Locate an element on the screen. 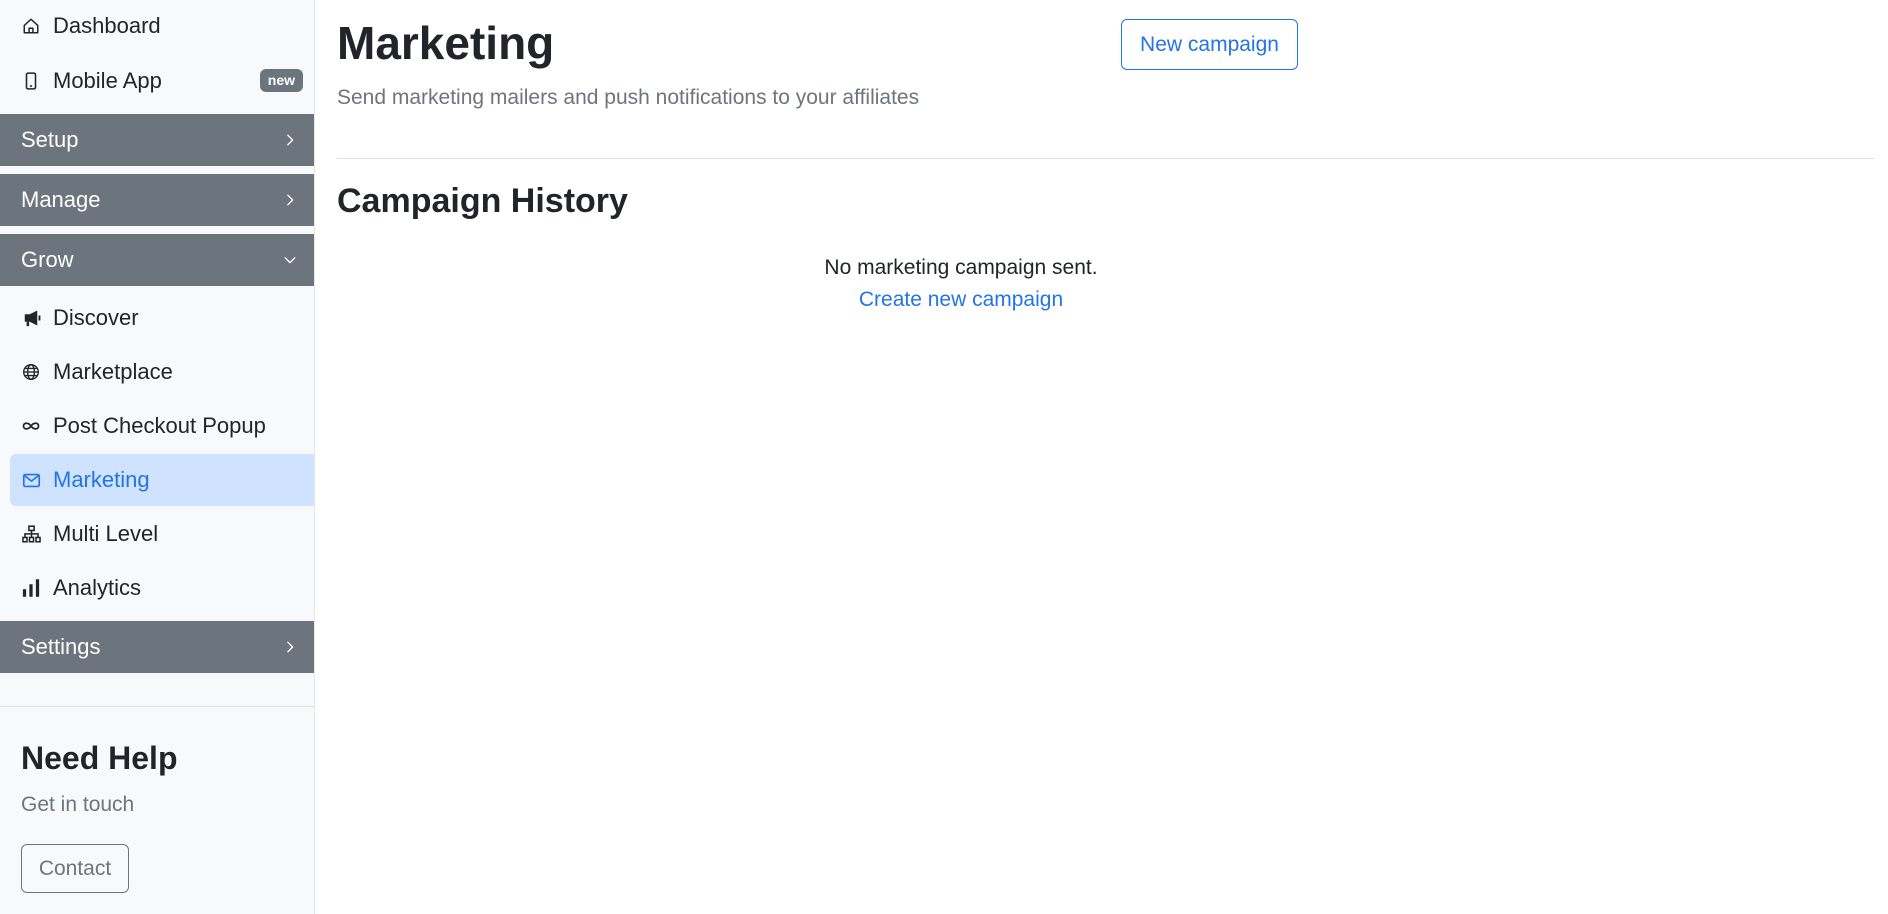  empty-state-link-row: Create new campaign is located at coordinates (961, 300).